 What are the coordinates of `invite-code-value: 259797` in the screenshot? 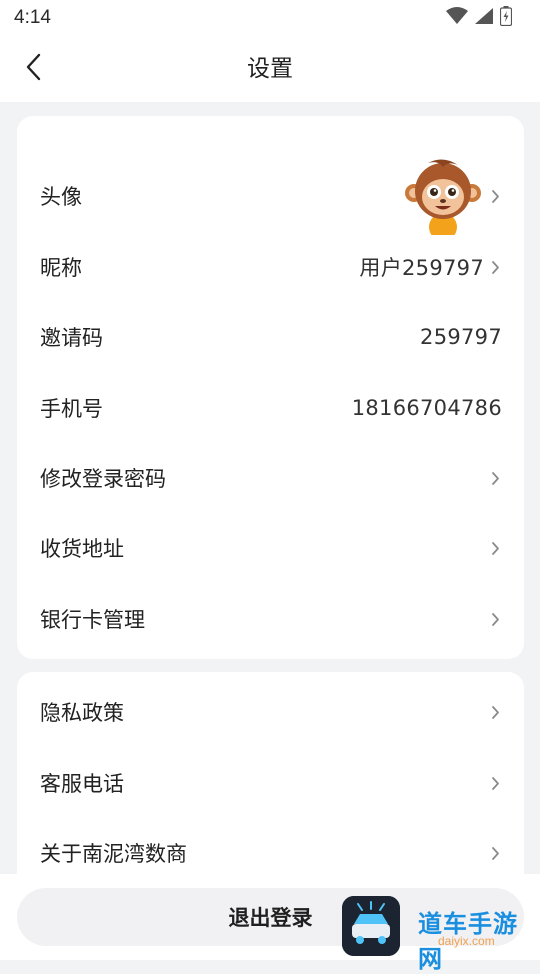 It's located at (461, 337).